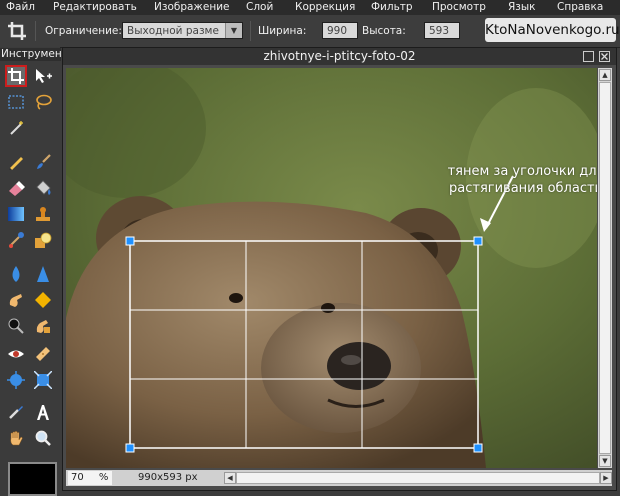 The width and height of the screenshot is (620, 496). I want to click on marquee-tool, so click(16, 102).